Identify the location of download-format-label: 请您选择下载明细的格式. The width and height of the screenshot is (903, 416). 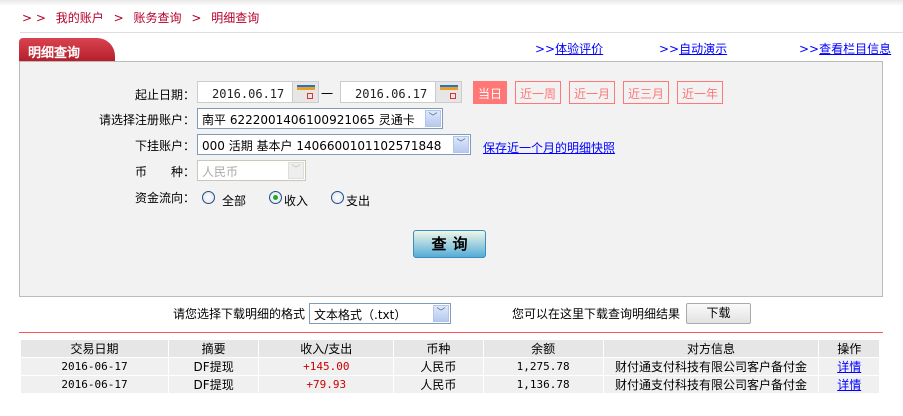
(239, 314).